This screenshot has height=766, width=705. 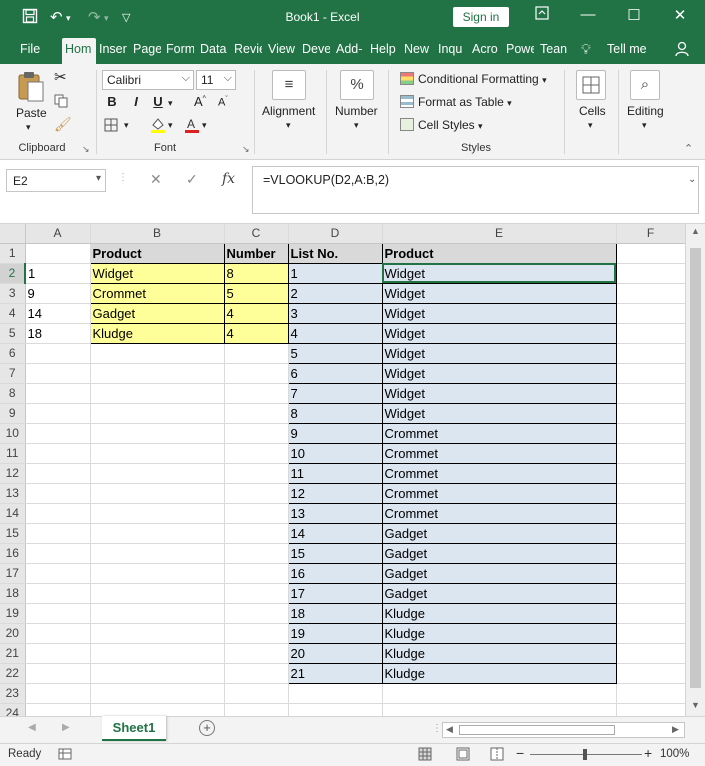 I want to click on cell-a11, so click(x=58, y=453).